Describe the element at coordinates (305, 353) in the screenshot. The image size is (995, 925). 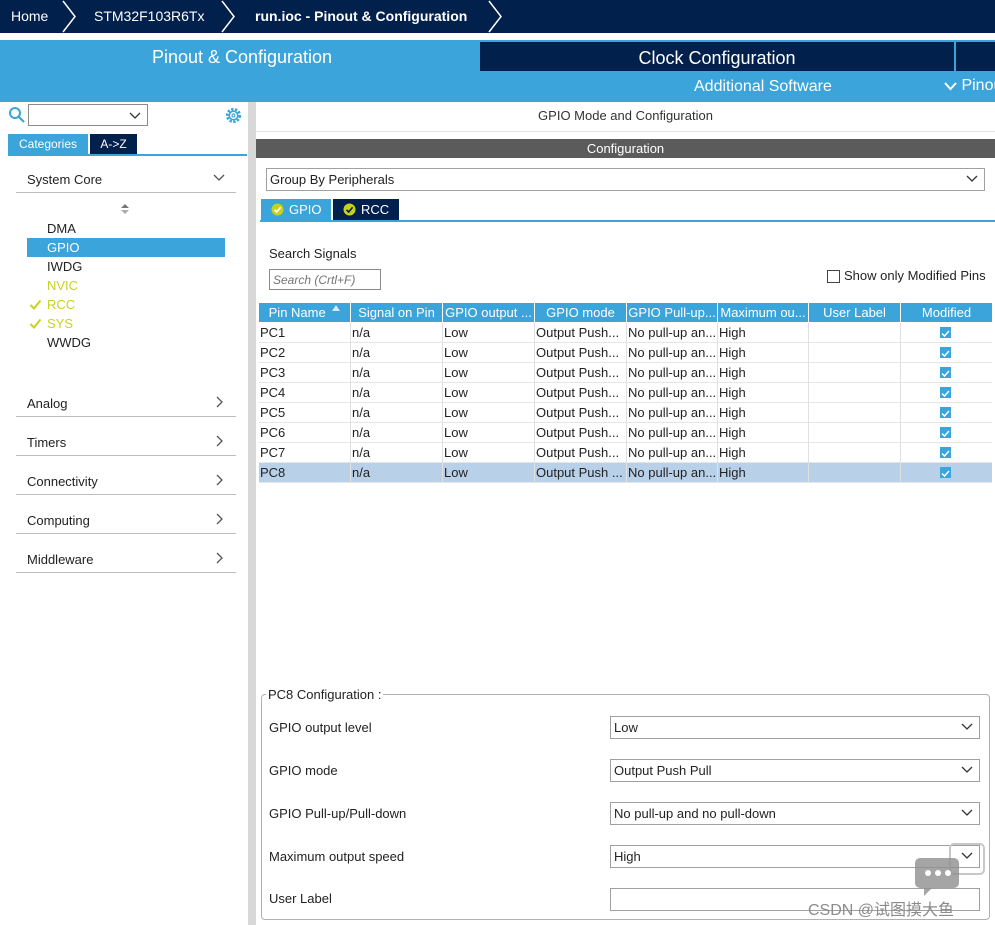
I see `table-cell-pin: PC2` at that location.